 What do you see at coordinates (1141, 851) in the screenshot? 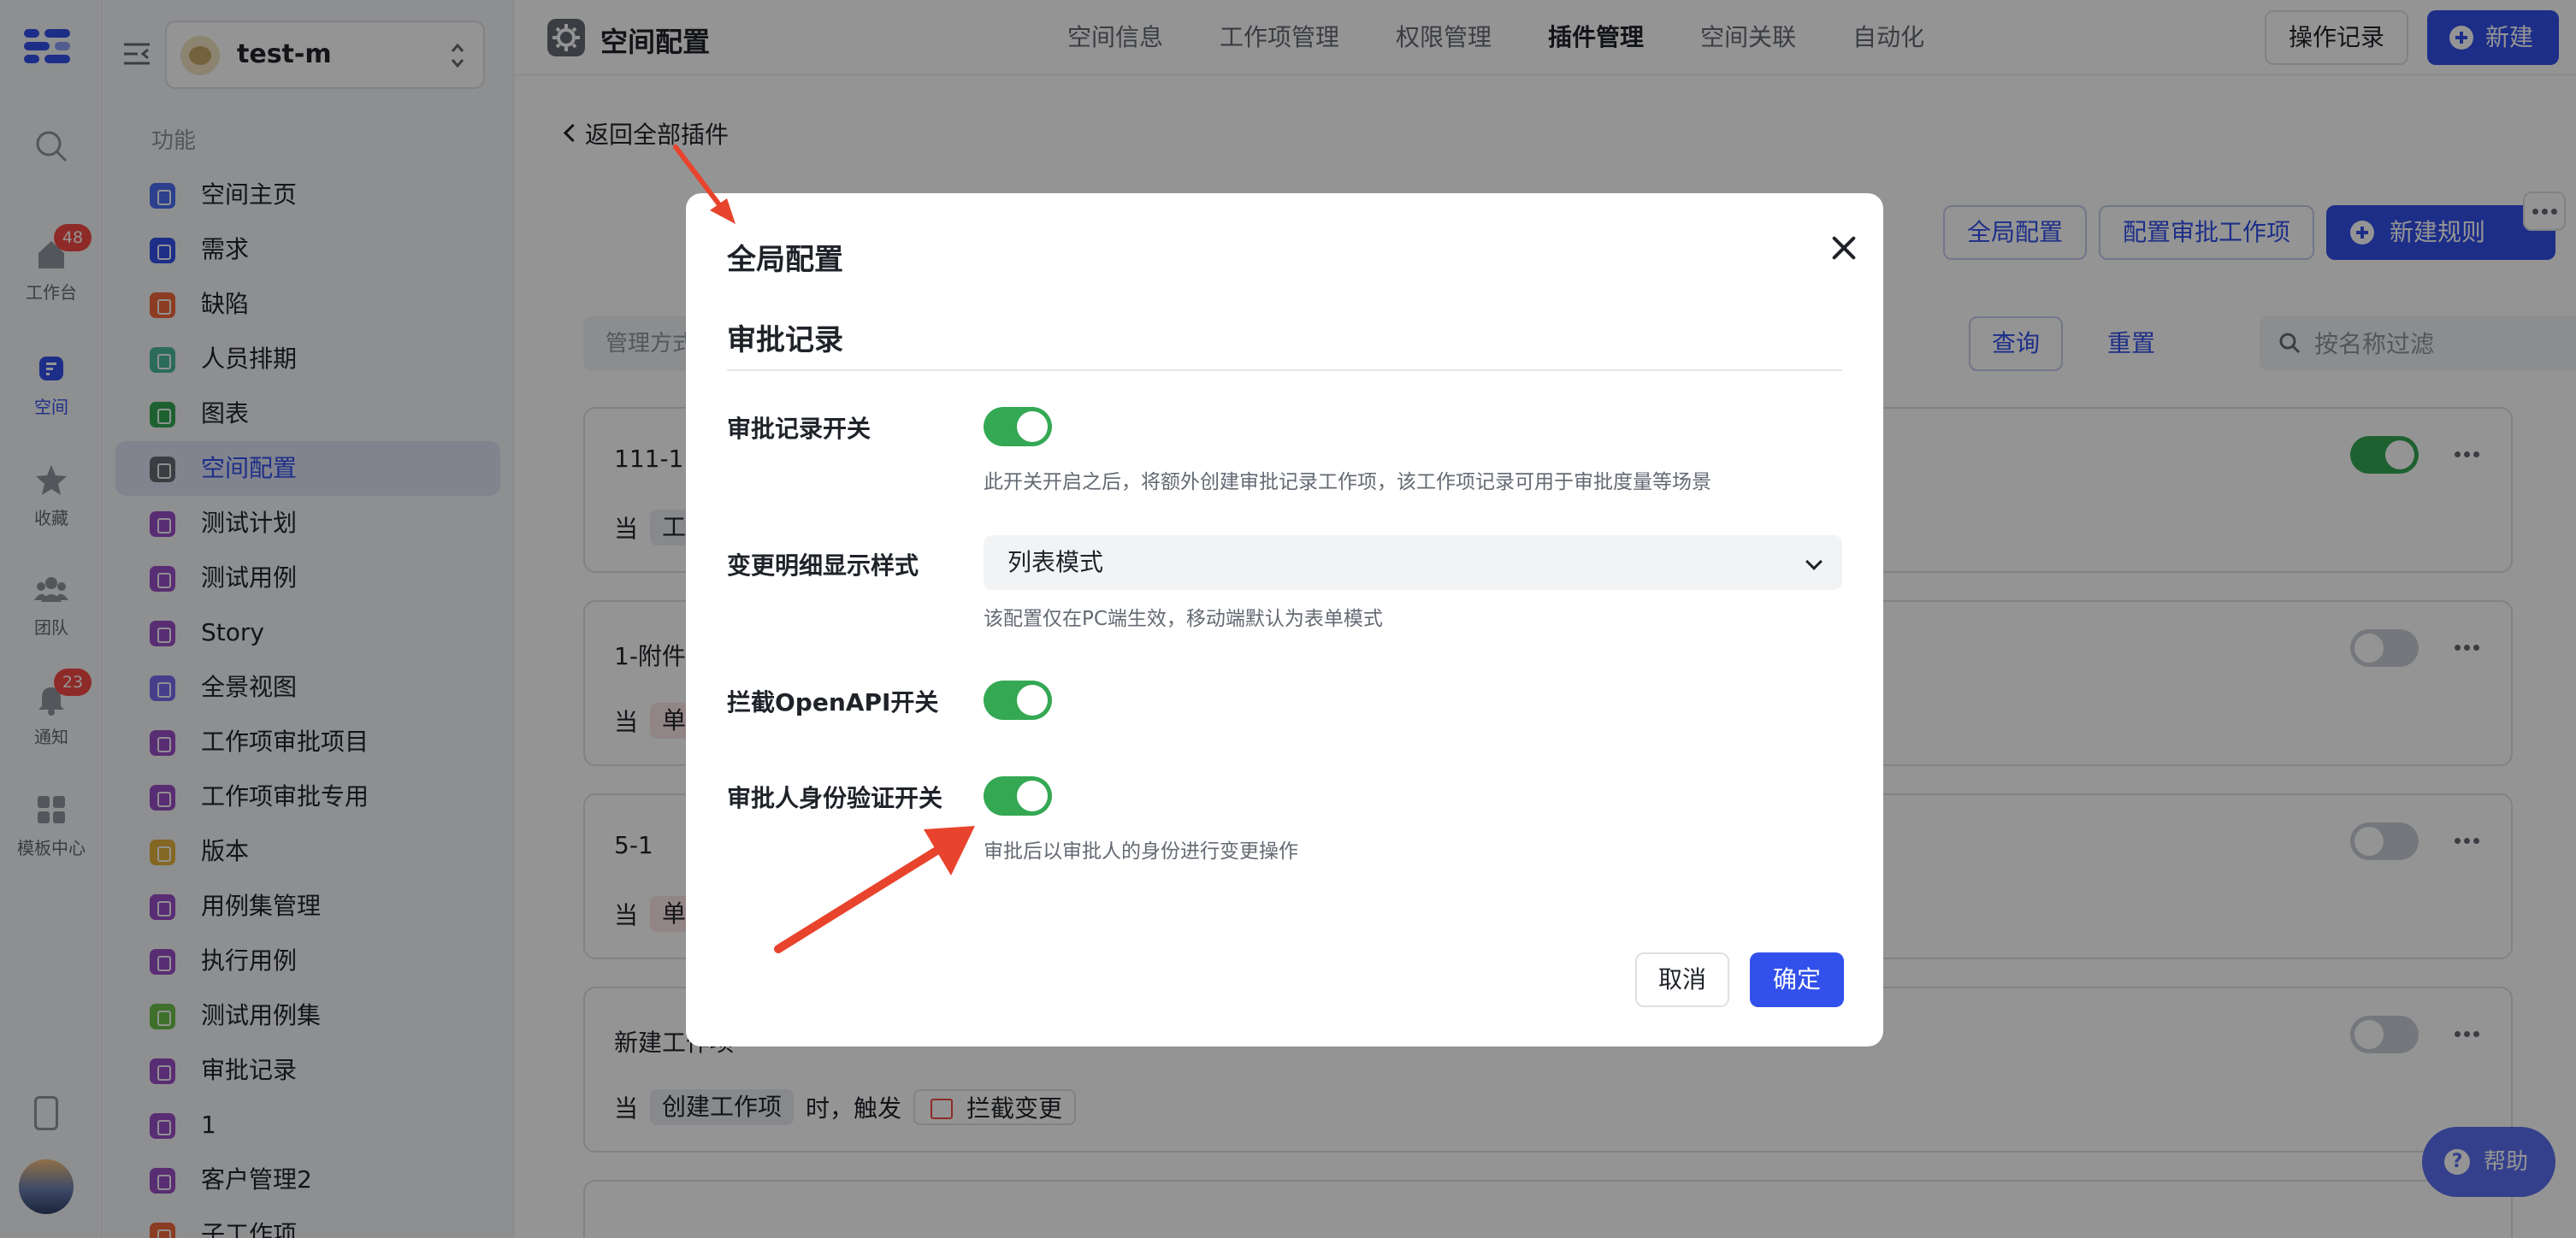
I see `approver-identity-desc: 审批后以审批人的身份进行变更操作` at bounding box center [1141, 851].